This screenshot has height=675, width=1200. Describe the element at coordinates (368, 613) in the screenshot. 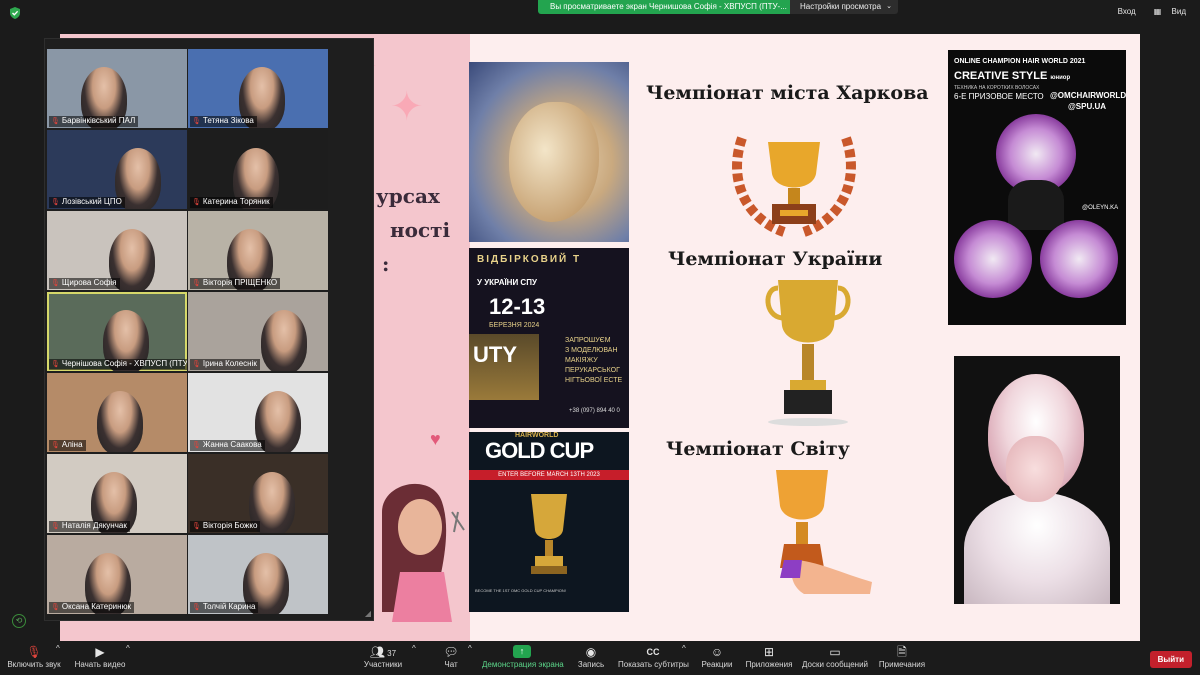

I see `resize-handle-icon: ◢` at that location.